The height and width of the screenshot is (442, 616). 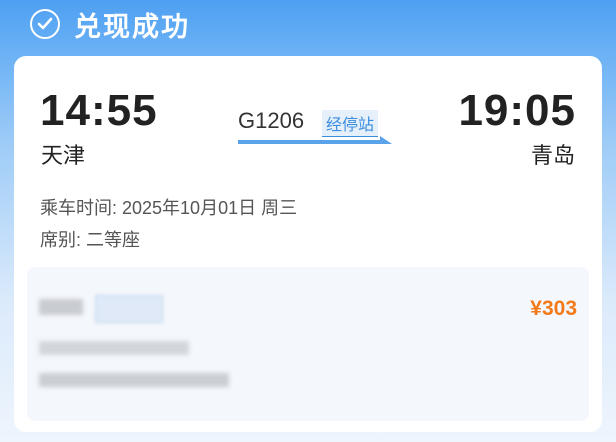 I want to click on ride-time: 乘车时间: 2025年10月01日 周三, so click(x=169, y=208).